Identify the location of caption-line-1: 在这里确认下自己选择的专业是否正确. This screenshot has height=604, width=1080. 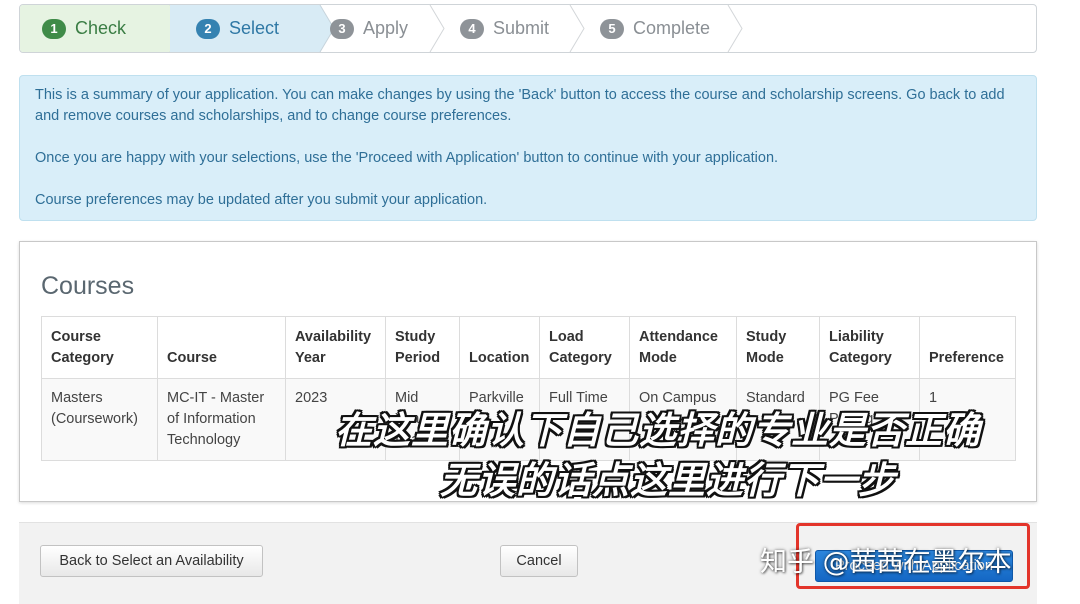
(658, 430).